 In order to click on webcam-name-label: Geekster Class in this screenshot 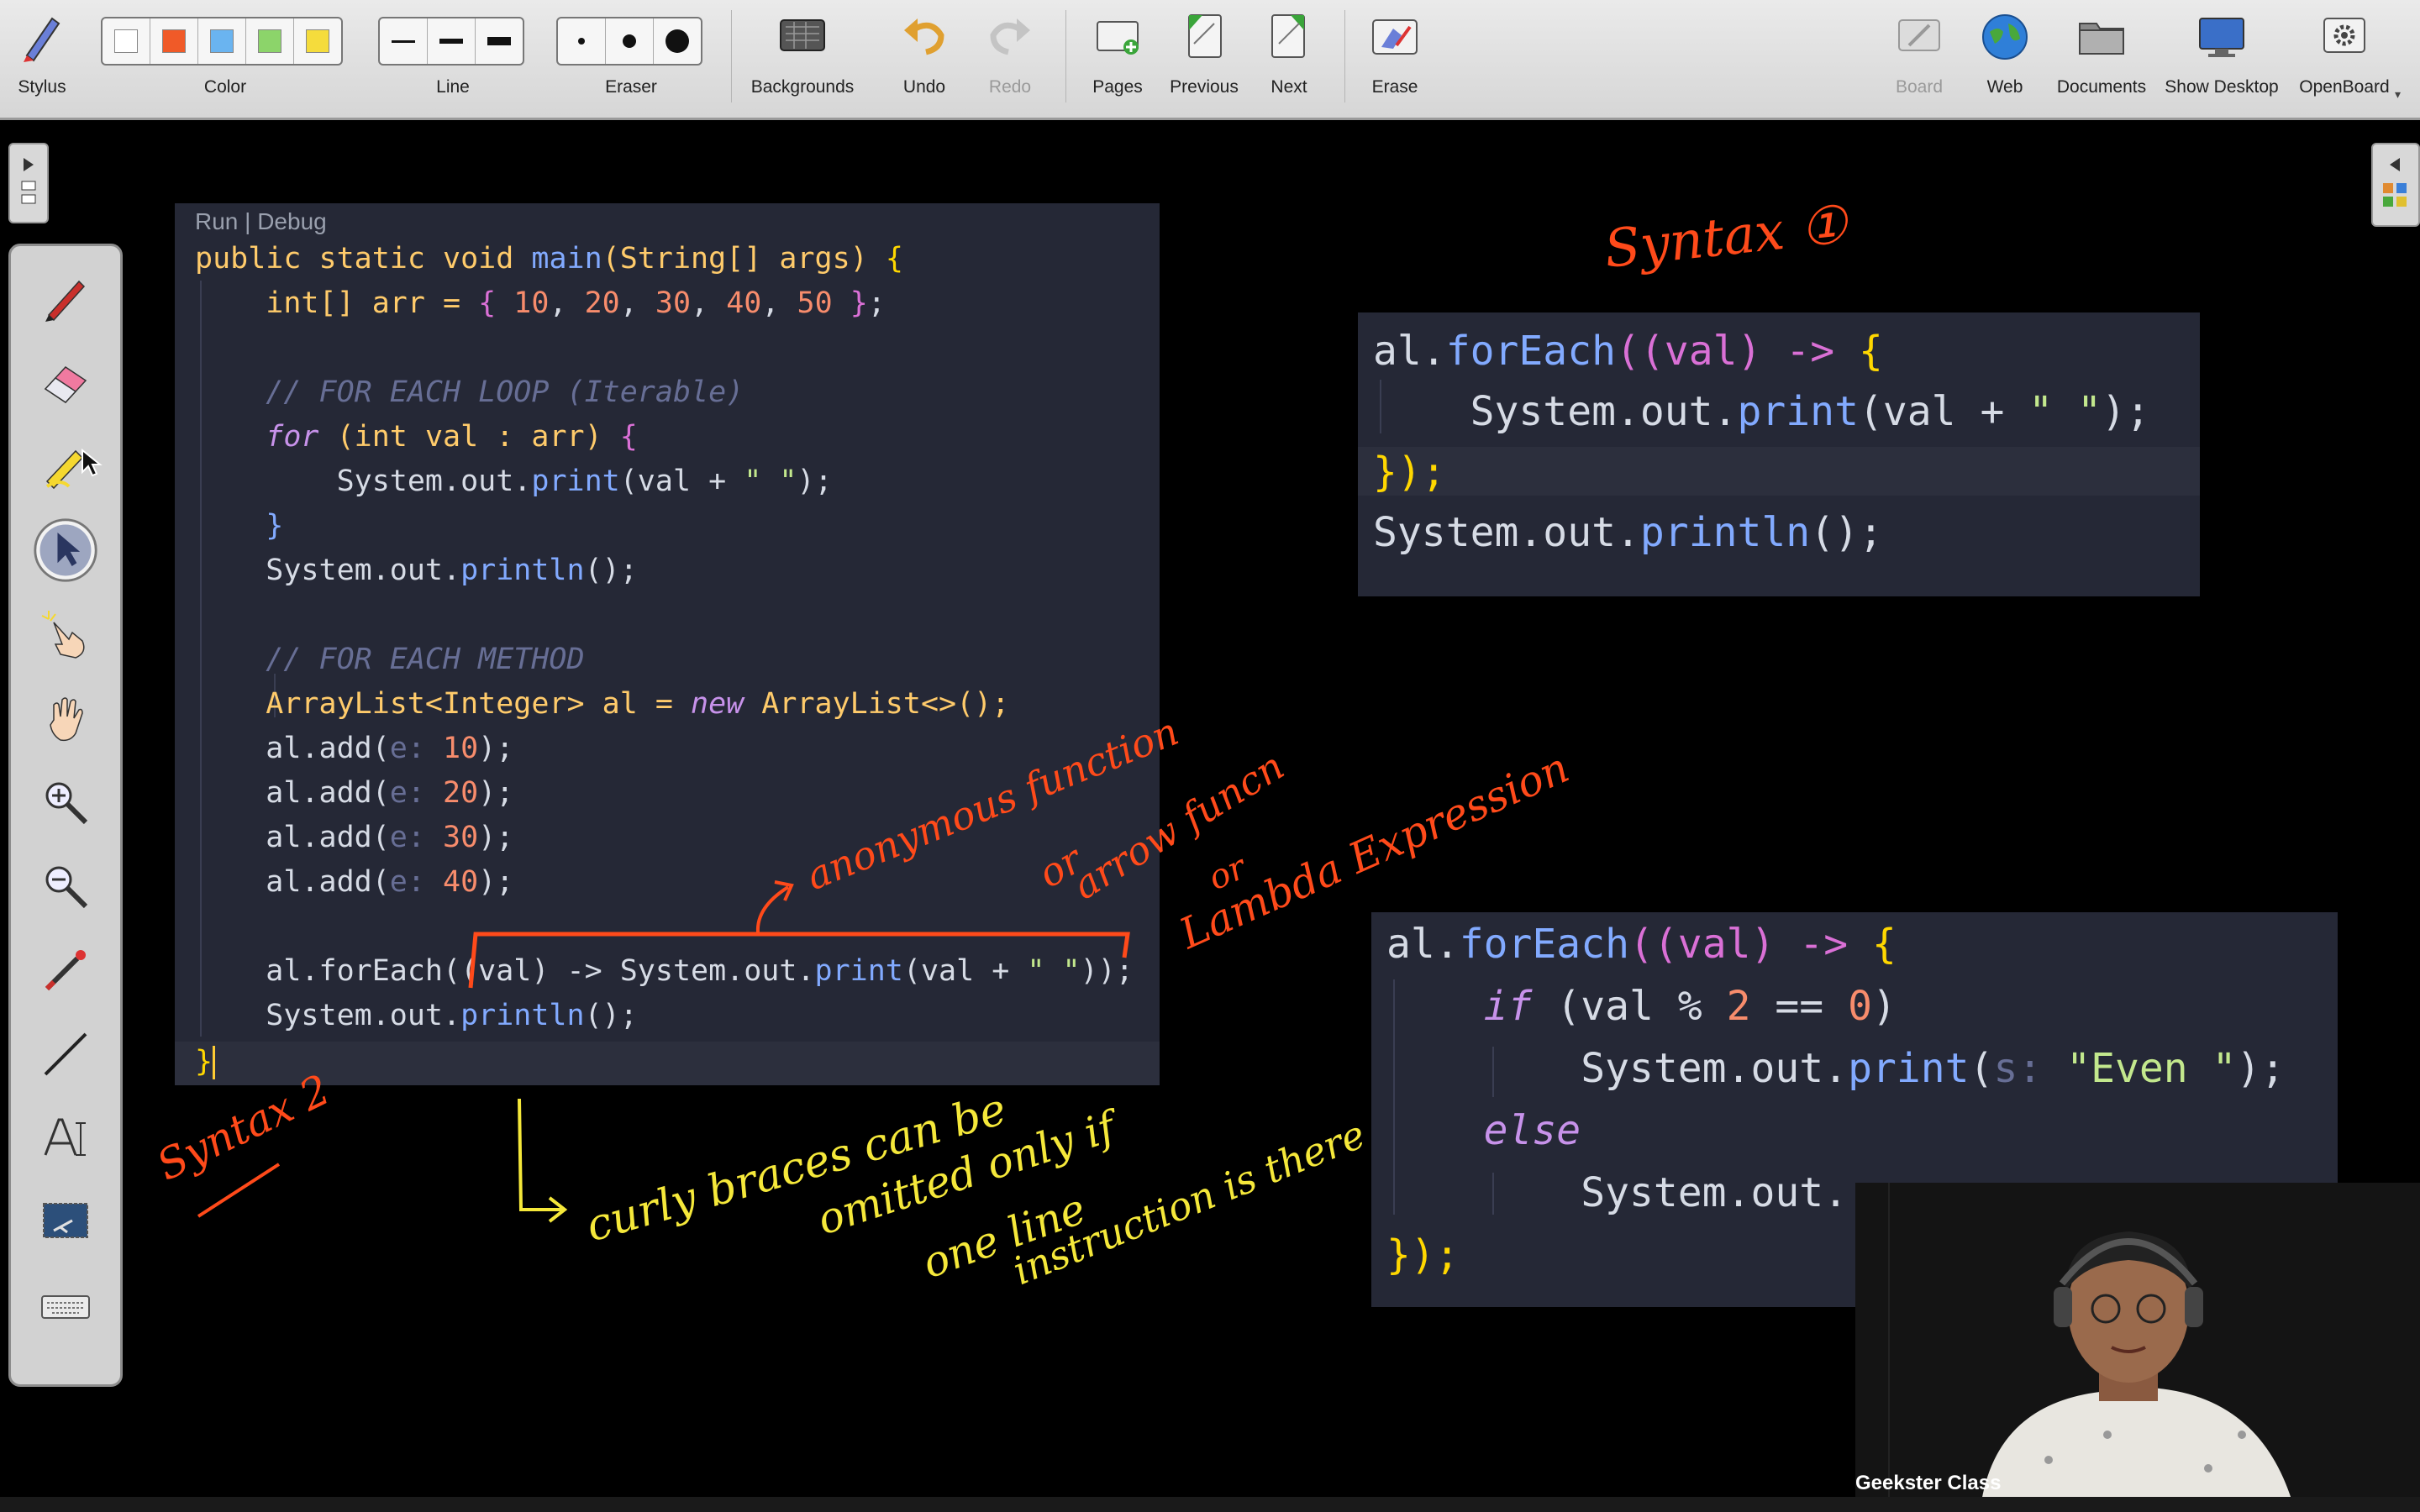, I will do `click(1928, 1483)`.